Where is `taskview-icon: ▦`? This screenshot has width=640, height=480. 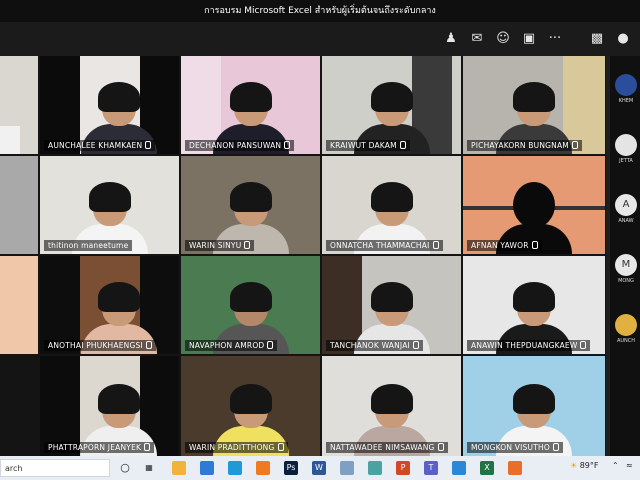
taskview-icon: ▦ is located at coordinates (149, 468).